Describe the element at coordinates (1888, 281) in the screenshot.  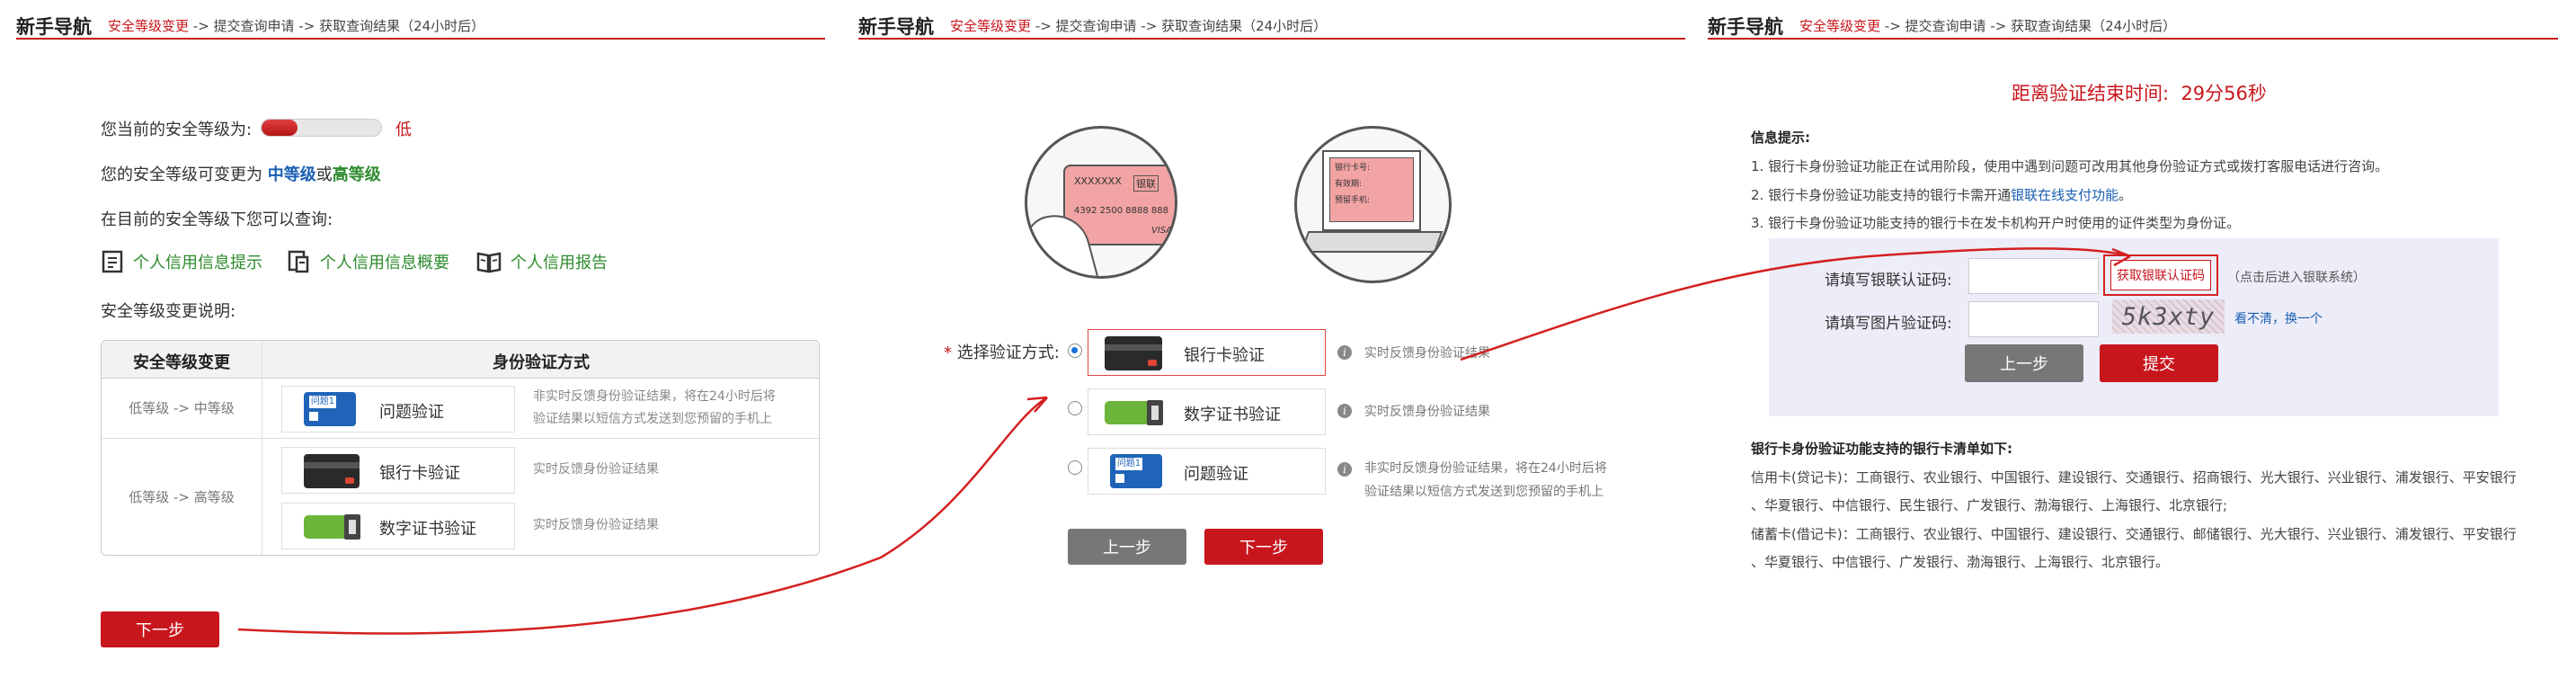
I see `unionpay-code-label: 请填写银联认证码:` at that location.